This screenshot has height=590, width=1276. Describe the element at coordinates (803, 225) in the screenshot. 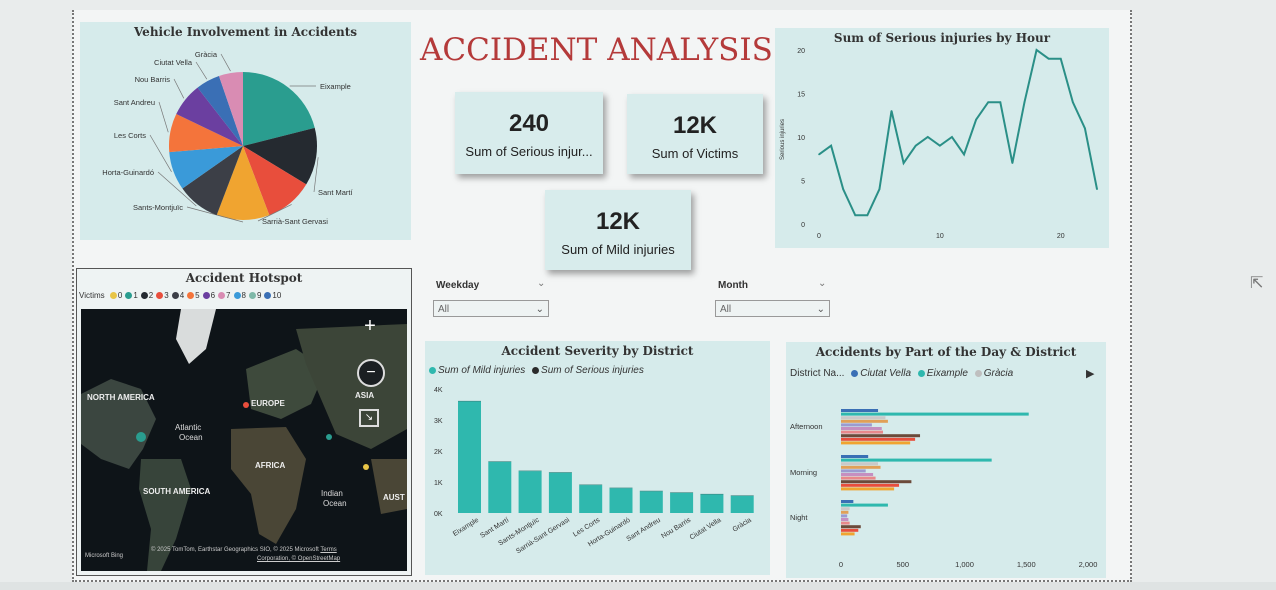

I see `y-tick-label: 0` at that location.